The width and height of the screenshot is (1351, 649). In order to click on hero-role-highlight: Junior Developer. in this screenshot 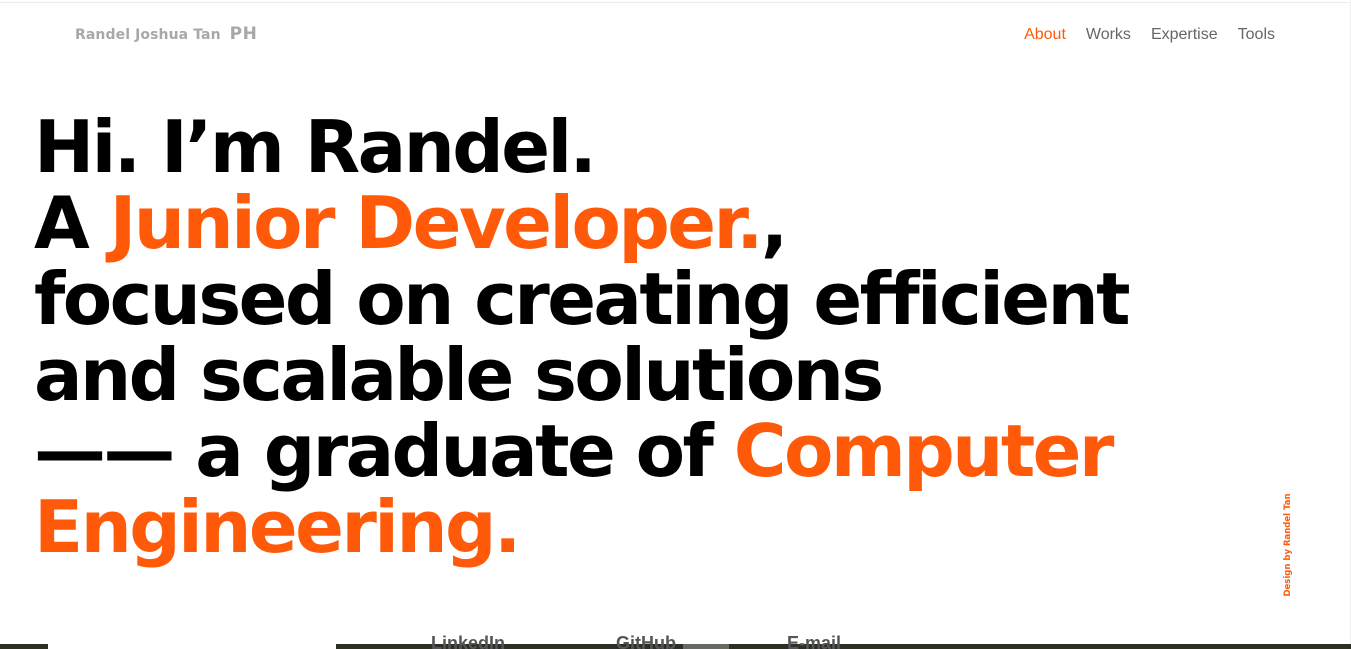, I will do `click(436, 223)`.